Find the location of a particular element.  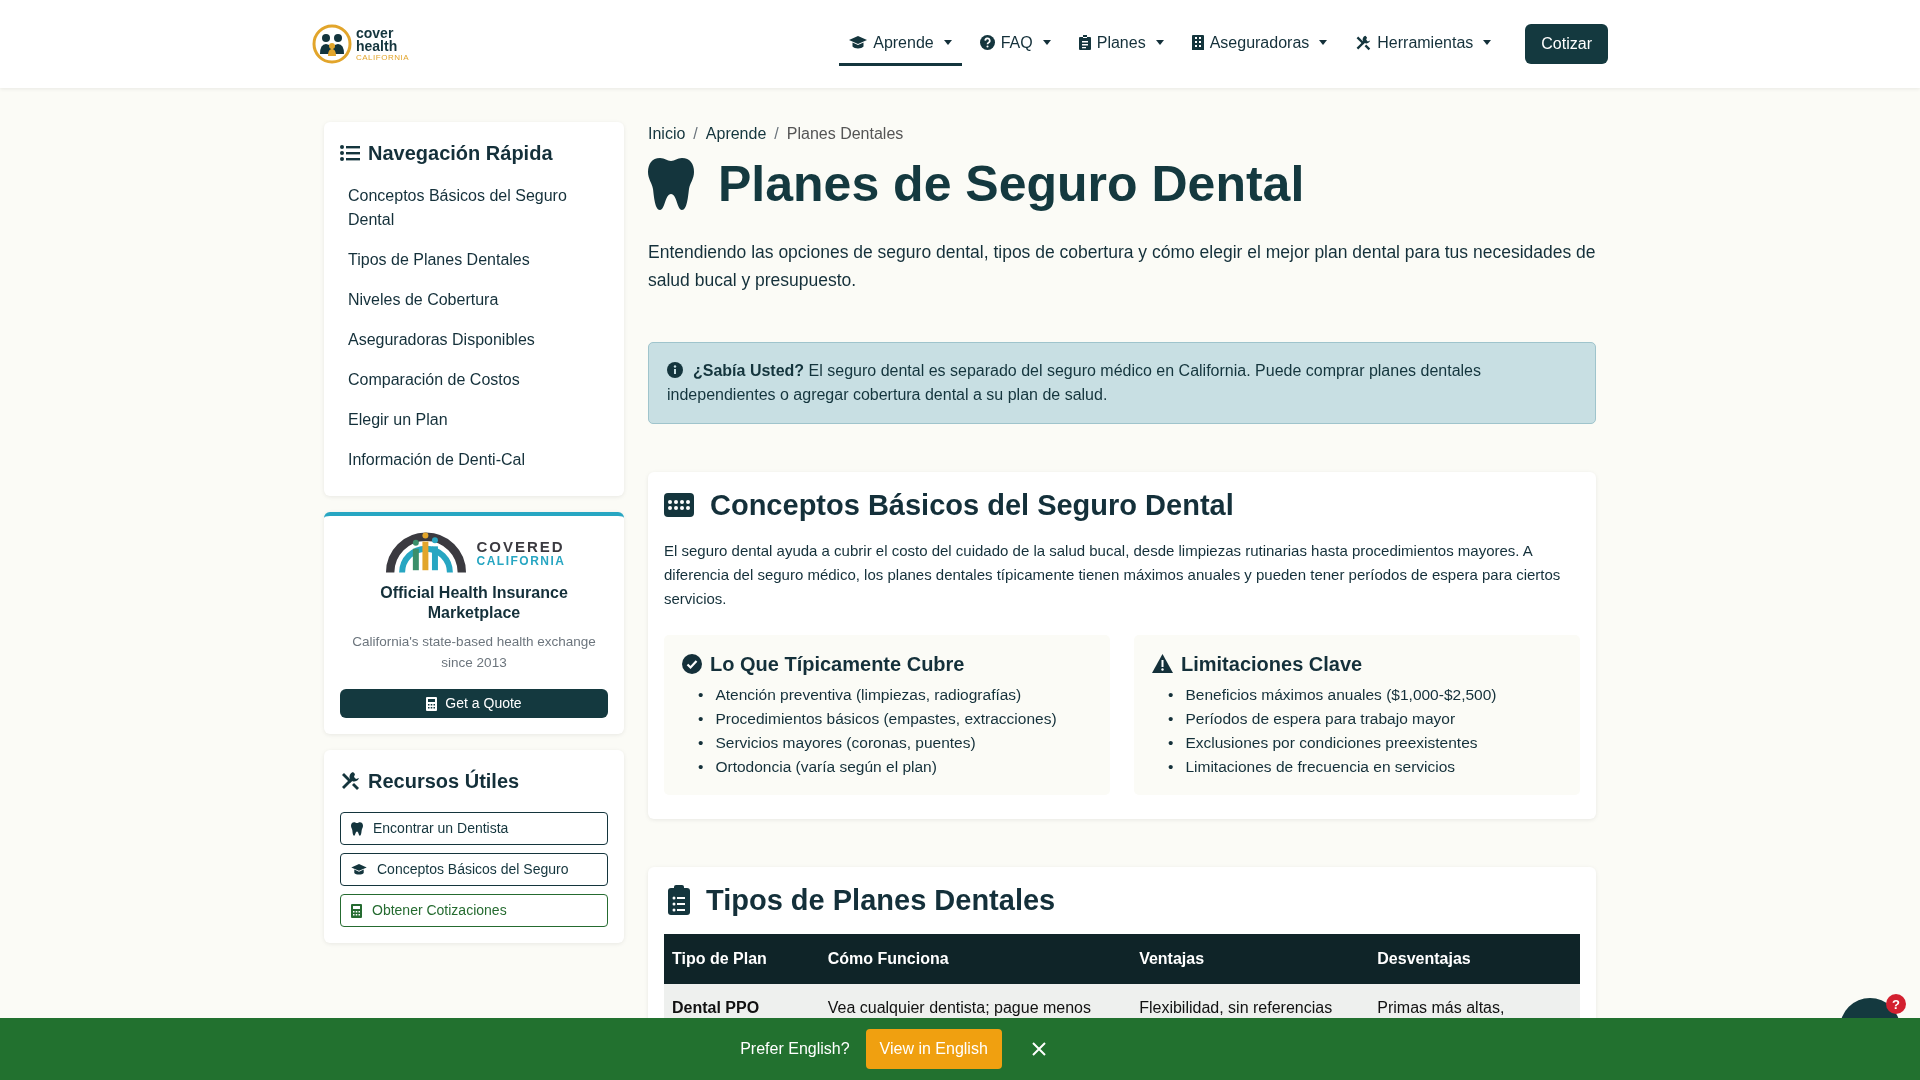

alert-text: ¿Sabía Usted? El seguro dental es separado del seguro médico en California. Puede comprar planes dentales independientes o agregar cobertura dental a su plan de salud. is located at coordinates (1074, 383).